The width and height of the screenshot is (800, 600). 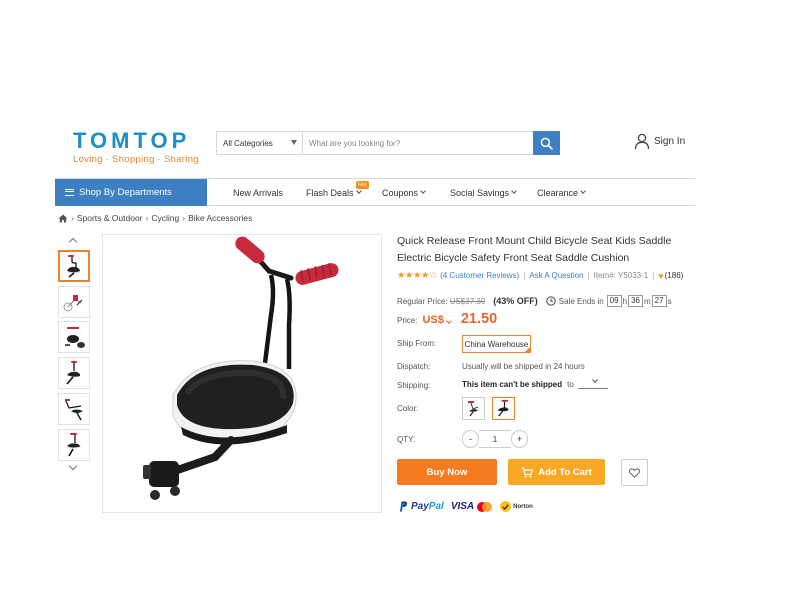 I want to click on ship-from-value: China Warehouse, so click(x=496, y=344).